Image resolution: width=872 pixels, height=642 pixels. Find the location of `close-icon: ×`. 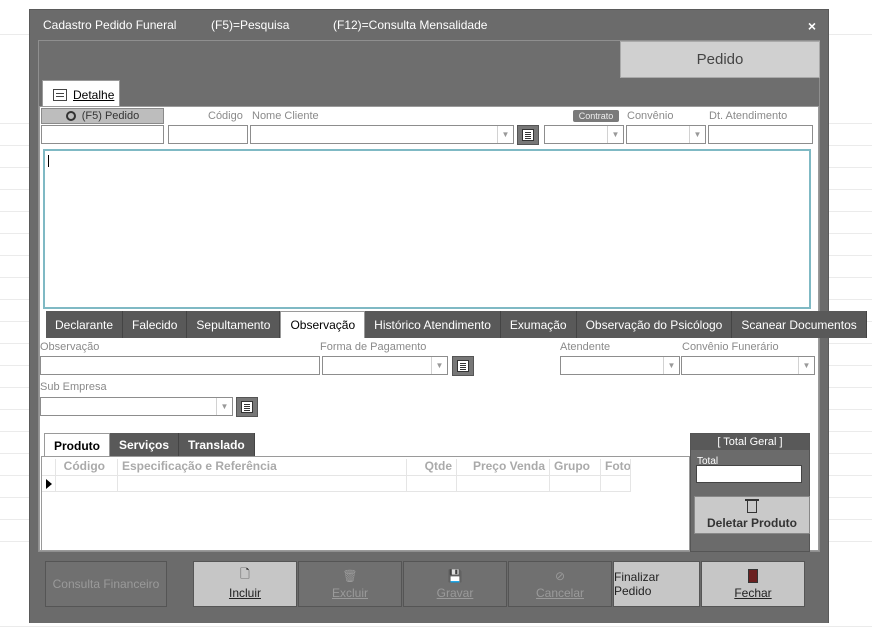

close-icon: × is located at coordinates (812, 26).